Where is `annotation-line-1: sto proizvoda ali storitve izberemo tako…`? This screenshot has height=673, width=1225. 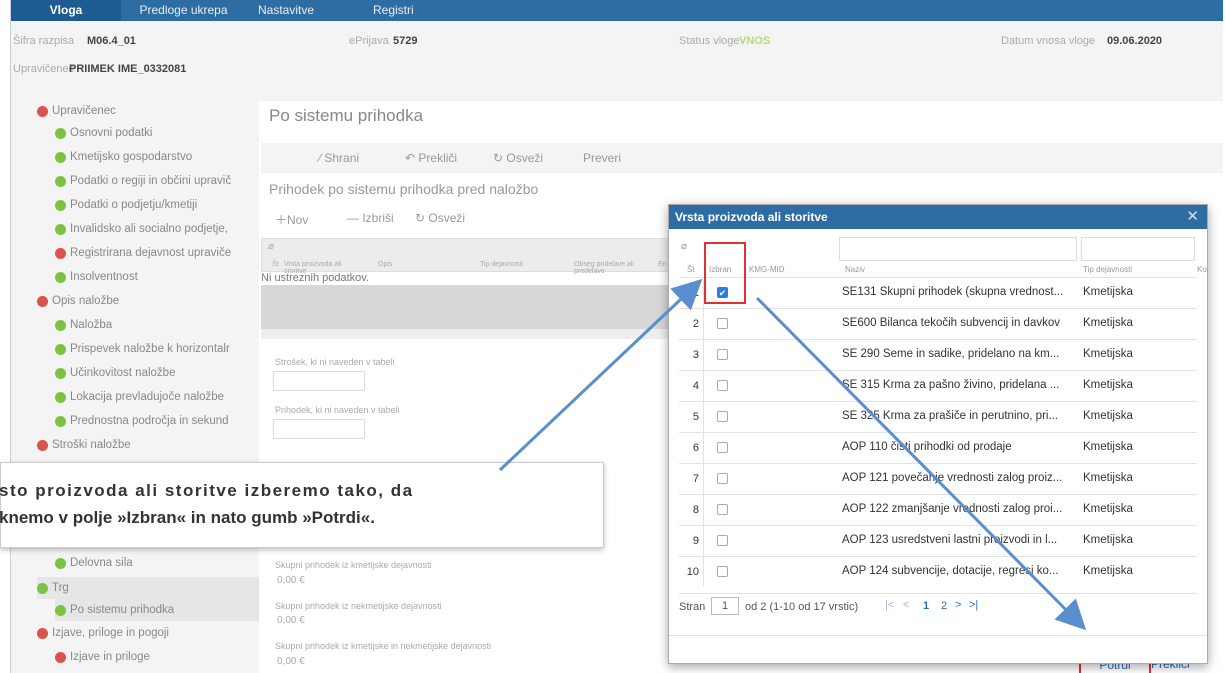 annotation-line-1: sto proizvoda ali storitve izberemo tako… is located at coordinates (207, 490).